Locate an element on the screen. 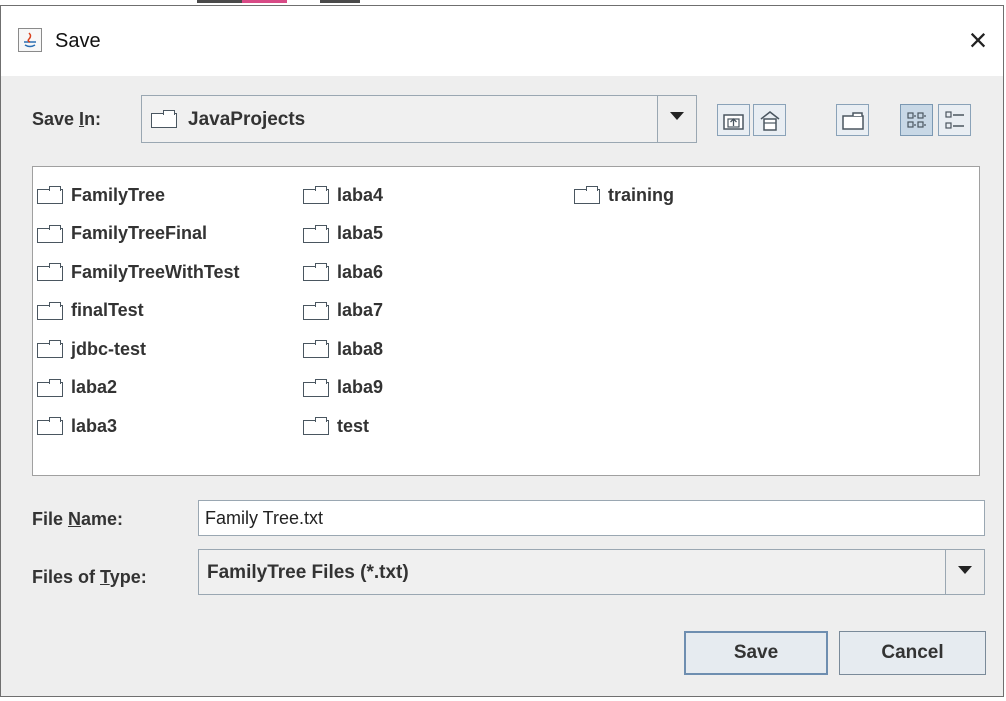 The height and width of the screenshot is (701, 1006). folder-item: FamilyTree is located at coordinates (138, 195).